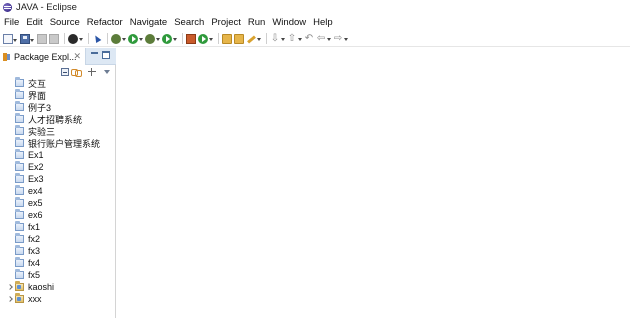 The width and height of the screenshot is (630, 318). Describe the element at coordinates (256, 22) in the screenshot. I see `menu-run: Run` at that location.